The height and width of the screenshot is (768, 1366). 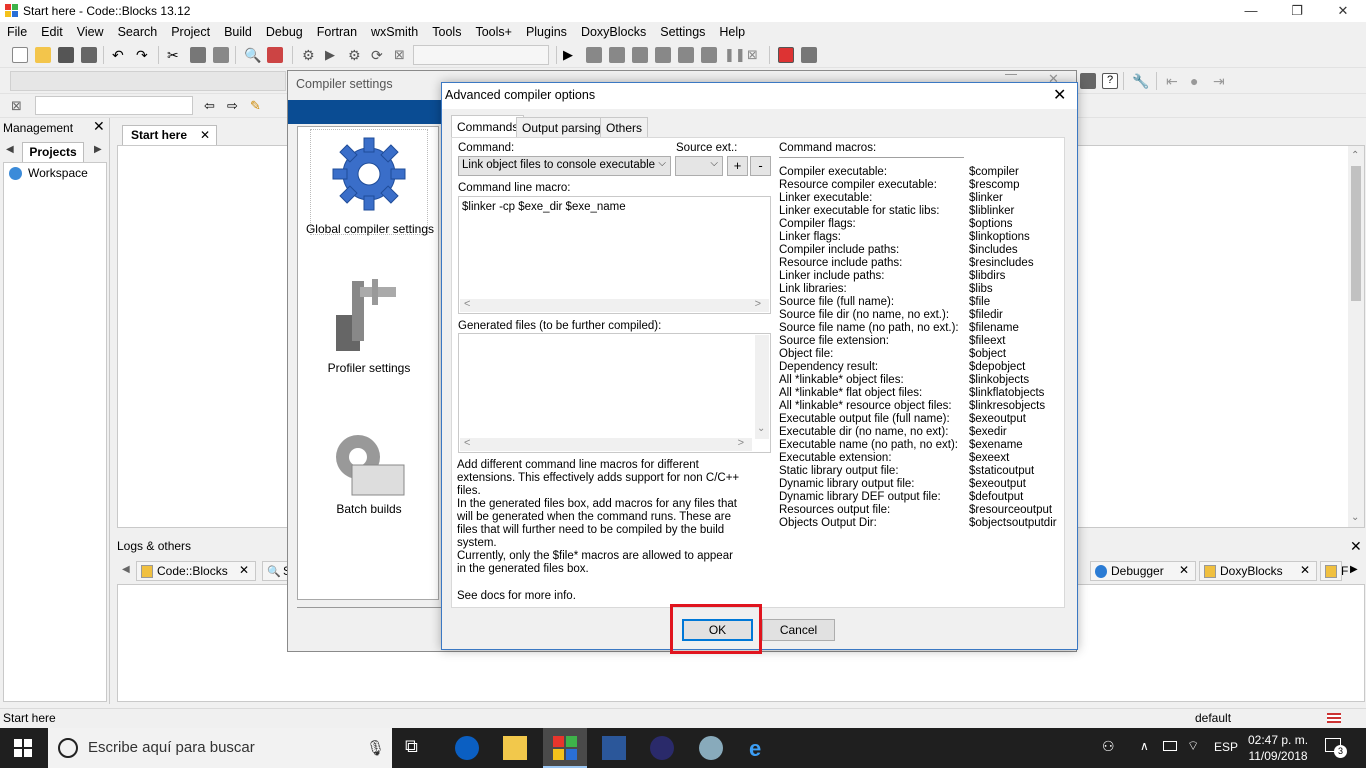 I want to click on scroll-thumb, so click(x=1356, y=233).